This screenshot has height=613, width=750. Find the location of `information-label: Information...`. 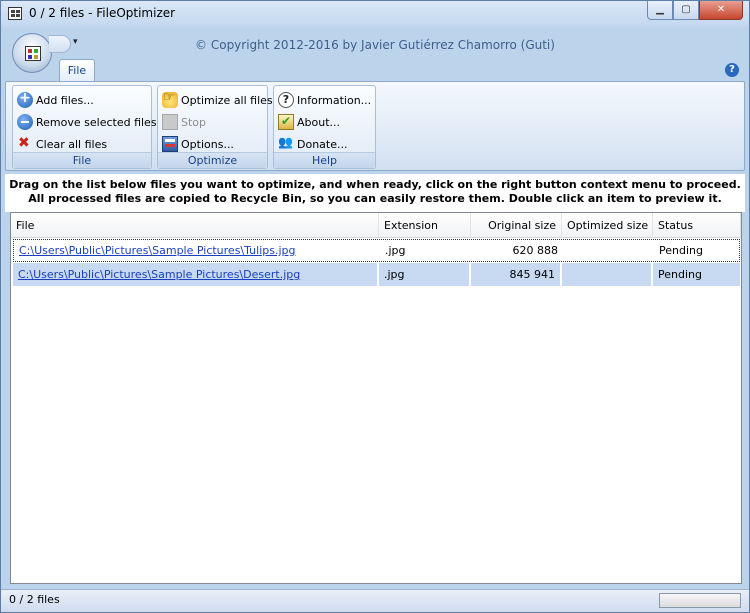

information-label: Information... is located at coordinates (334, 100).